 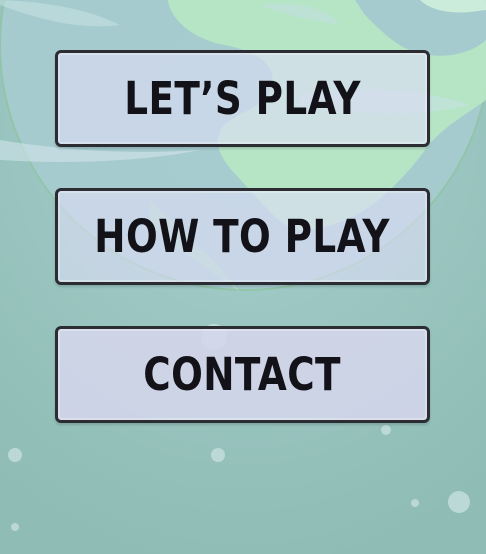 I want to click on how-to-play-label: HOW TO PLAY, so click(x=242, y=236).